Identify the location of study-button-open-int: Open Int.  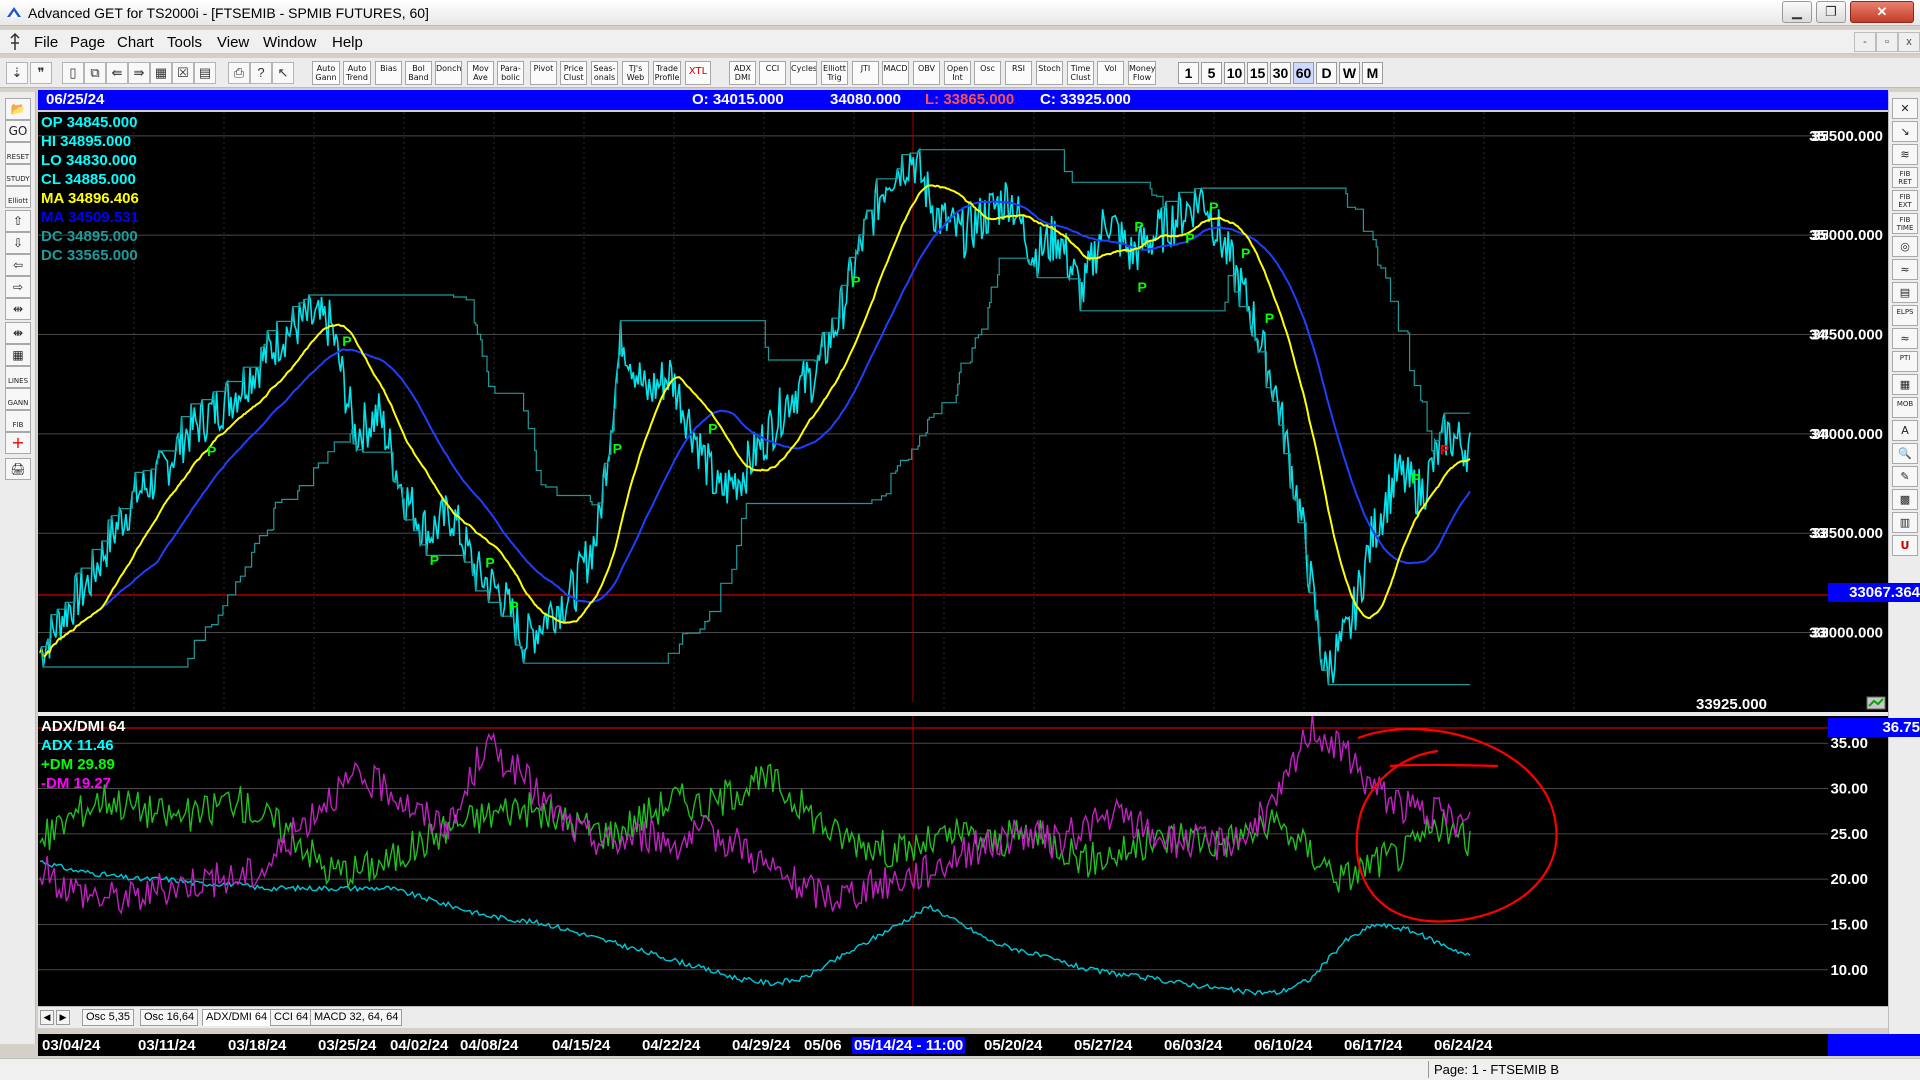
(957, 73).